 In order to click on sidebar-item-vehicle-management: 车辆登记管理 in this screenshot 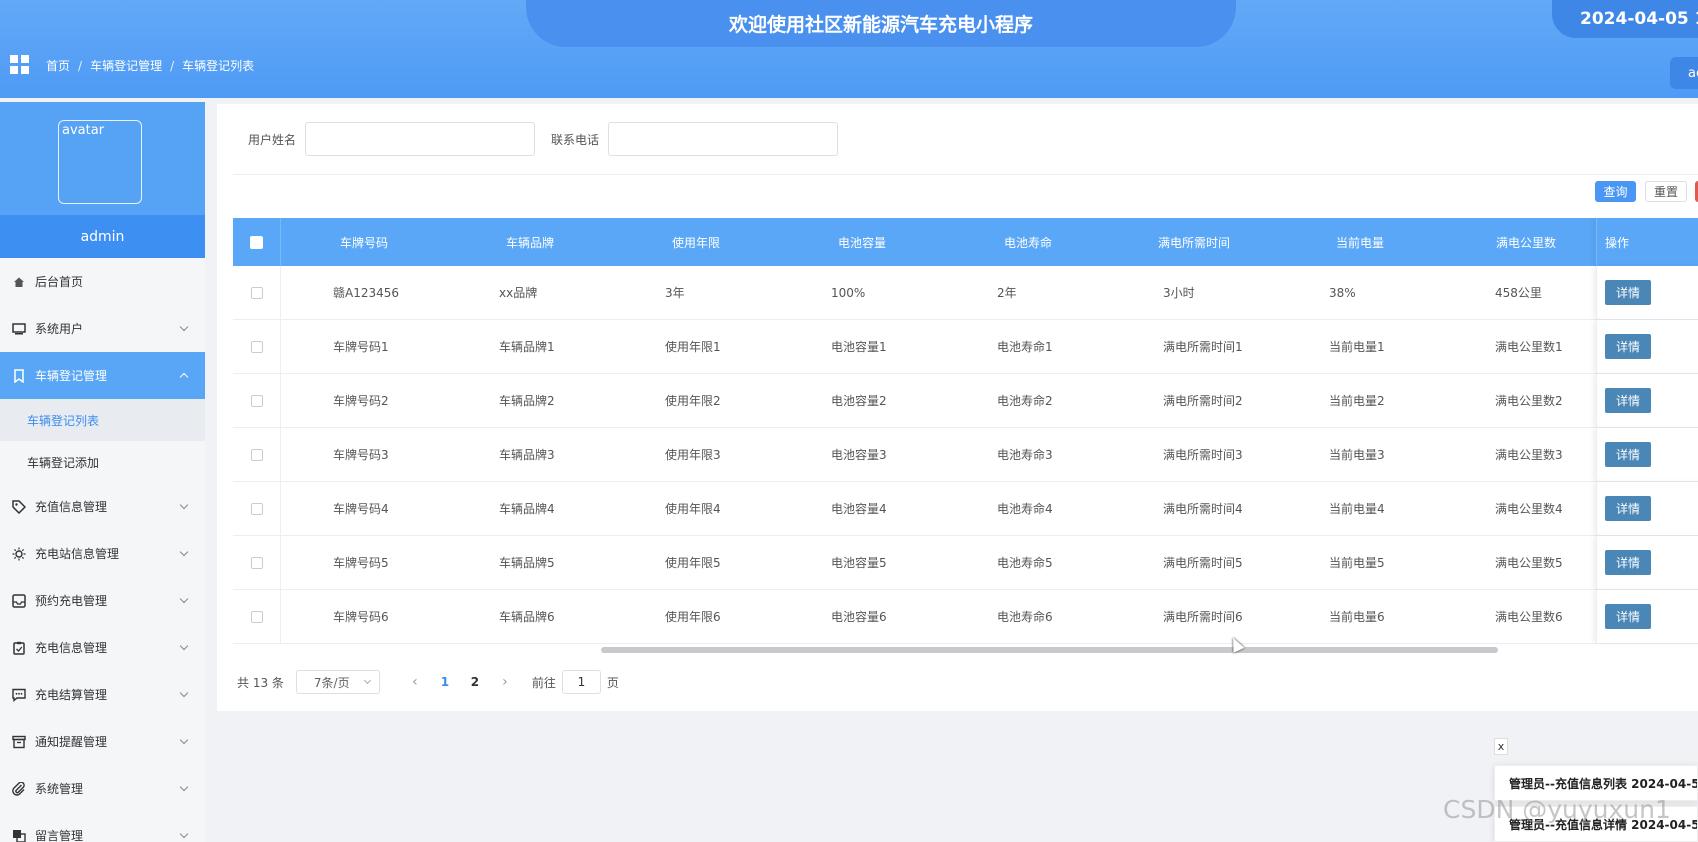, I will do `click(102, 375)`.